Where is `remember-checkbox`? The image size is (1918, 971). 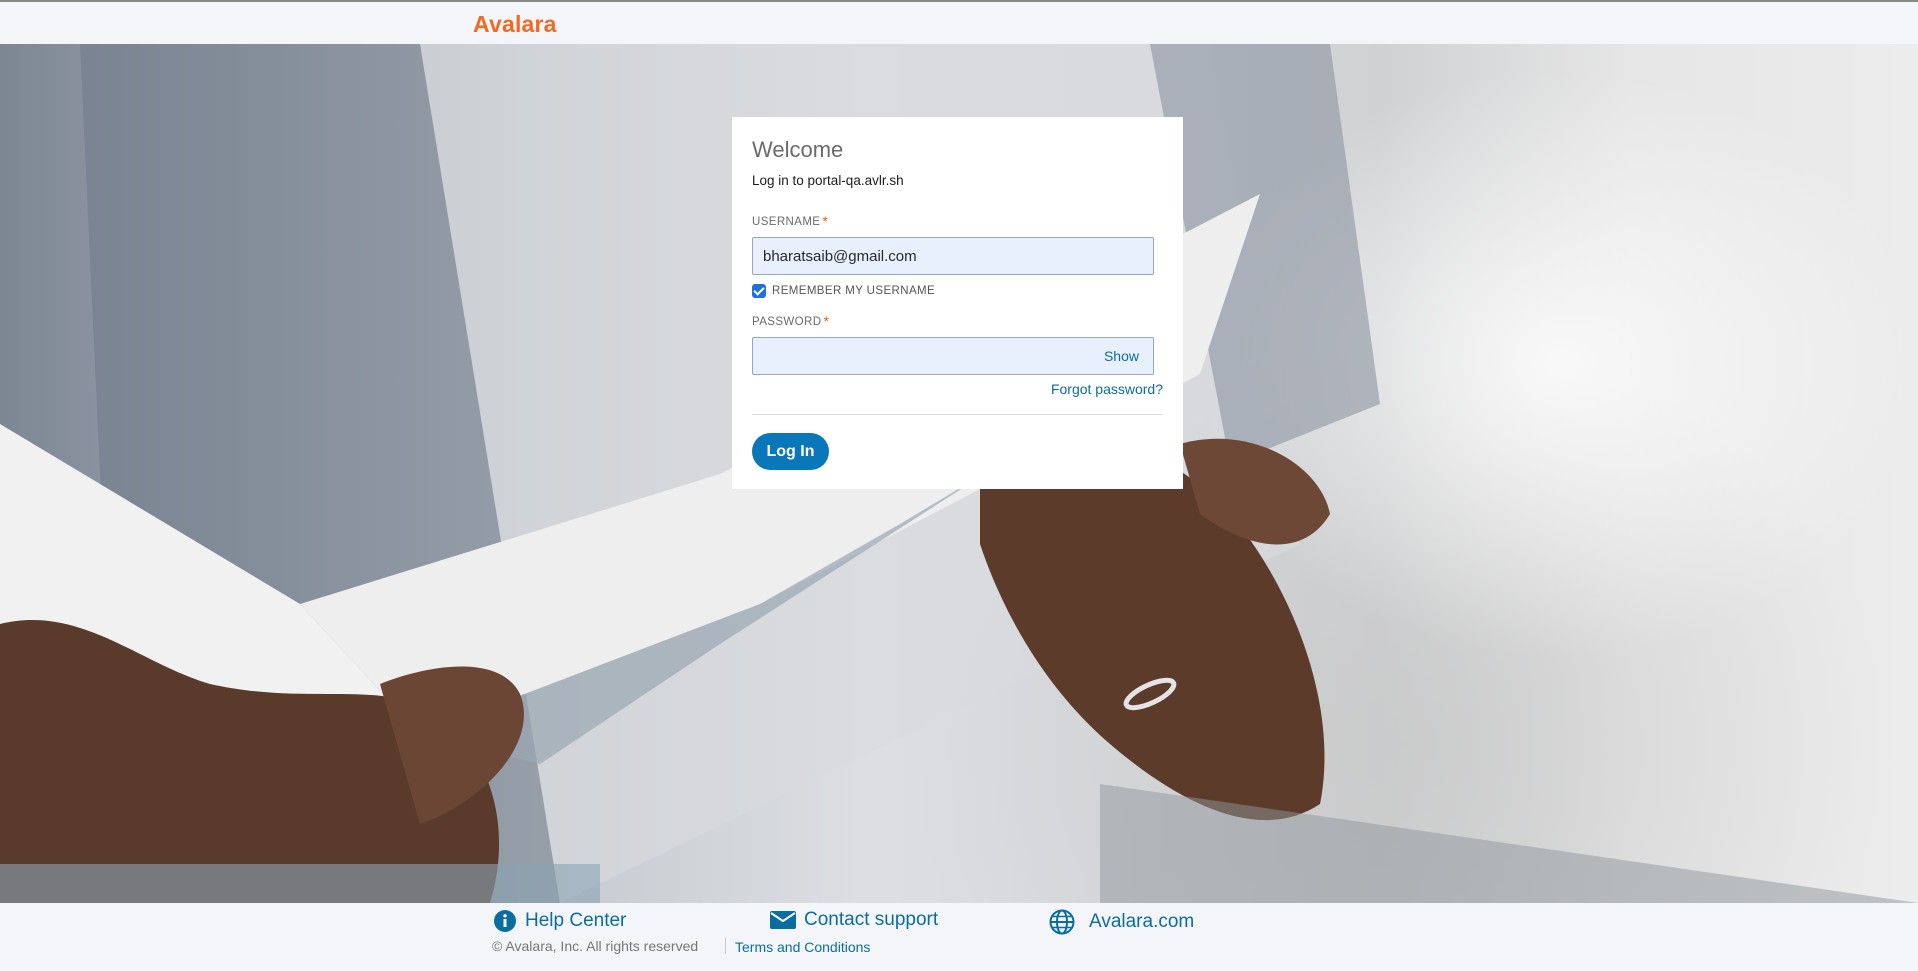 remember-checkbox is located at coordinates (759, 291).